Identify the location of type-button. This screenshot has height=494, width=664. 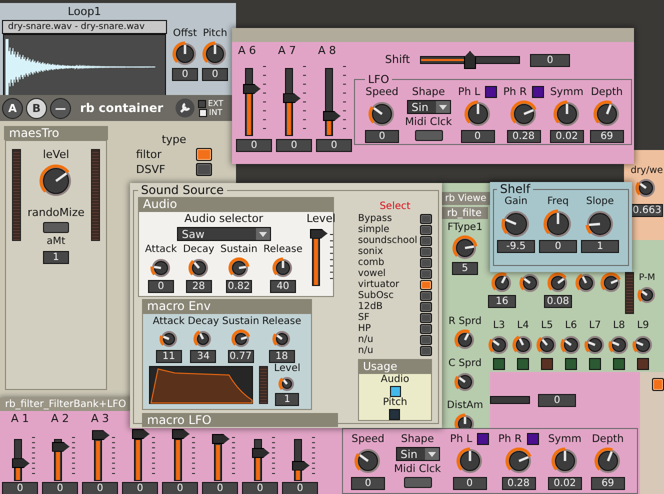
(204, 154).